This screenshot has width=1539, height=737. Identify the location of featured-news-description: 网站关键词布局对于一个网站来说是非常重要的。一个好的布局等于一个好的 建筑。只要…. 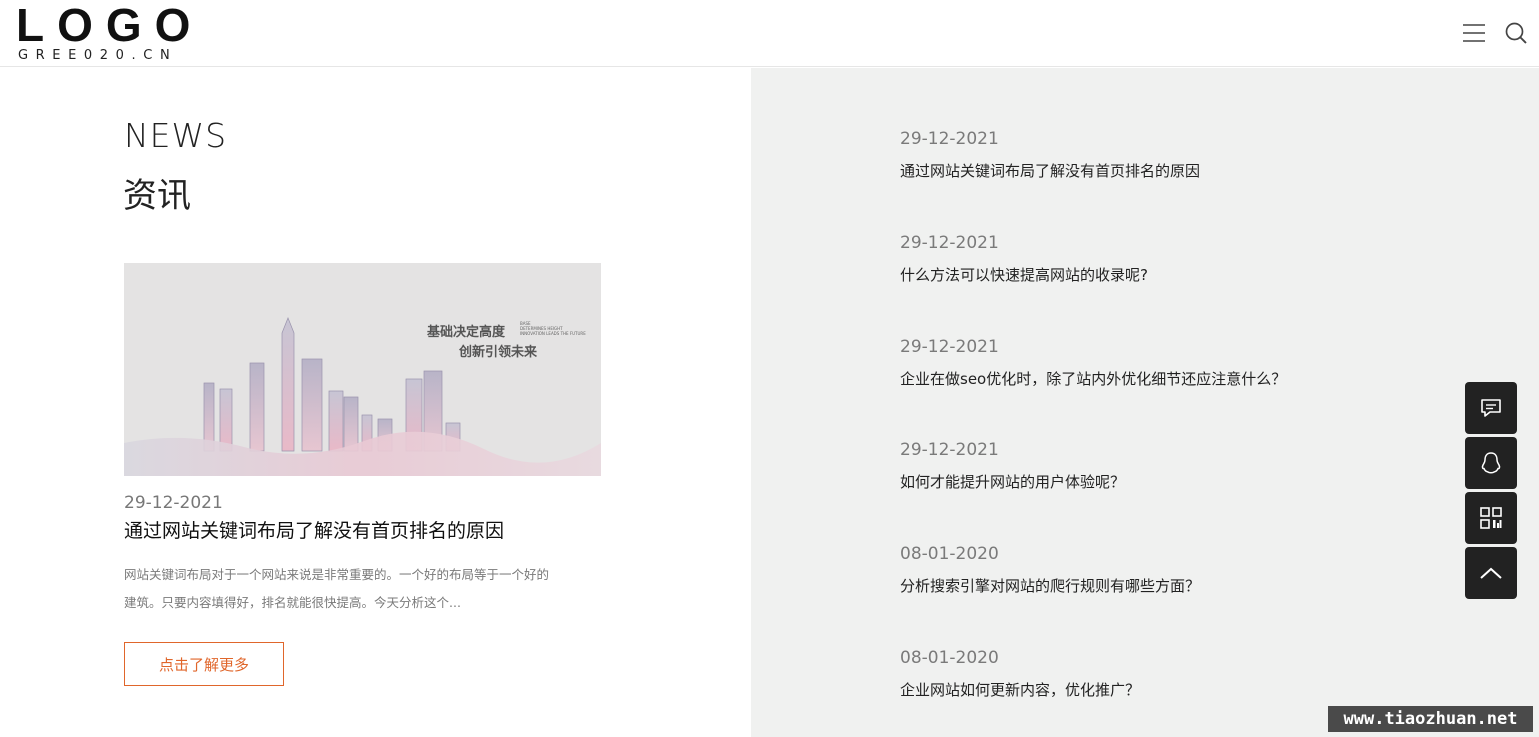
(364, 589).